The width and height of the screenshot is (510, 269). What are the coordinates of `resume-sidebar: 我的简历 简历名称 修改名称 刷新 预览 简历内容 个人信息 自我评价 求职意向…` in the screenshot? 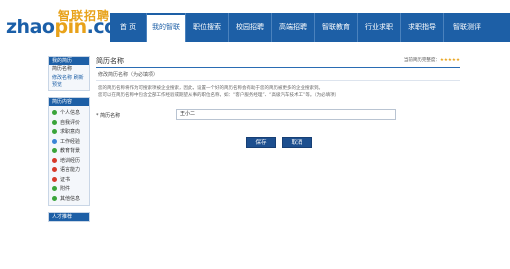 It's located at (69, 156).